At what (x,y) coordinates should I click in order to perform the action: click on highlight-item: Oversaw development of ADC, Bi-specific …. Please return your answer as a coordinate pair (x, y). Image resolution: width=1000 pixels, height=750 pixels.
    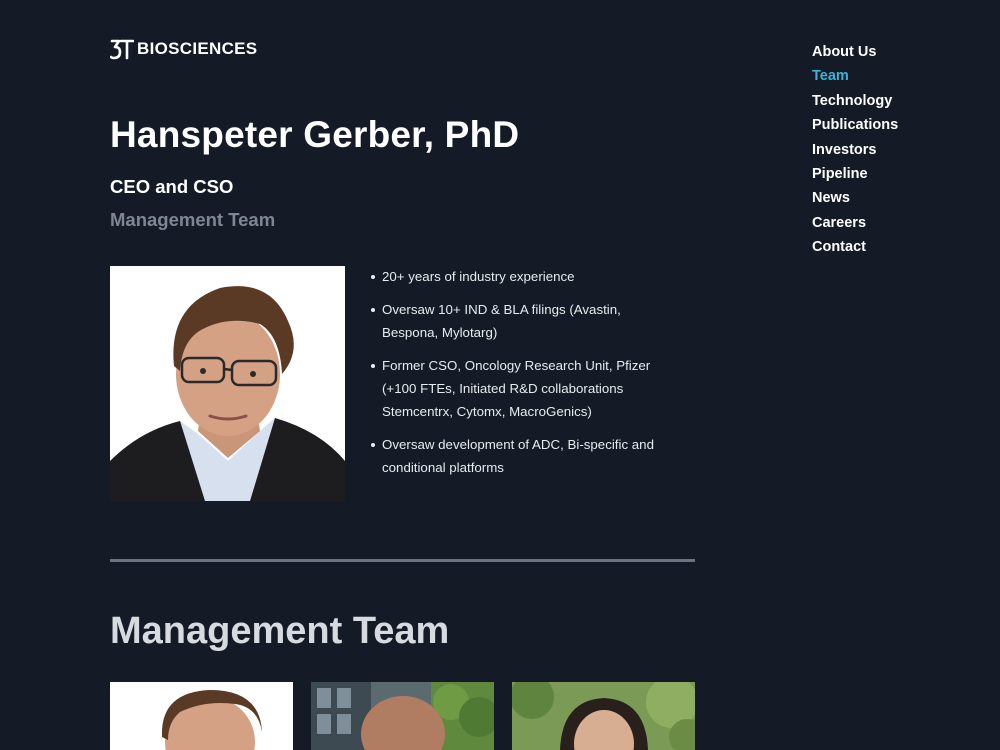
    Looking at the image, I should click on (516, 456).